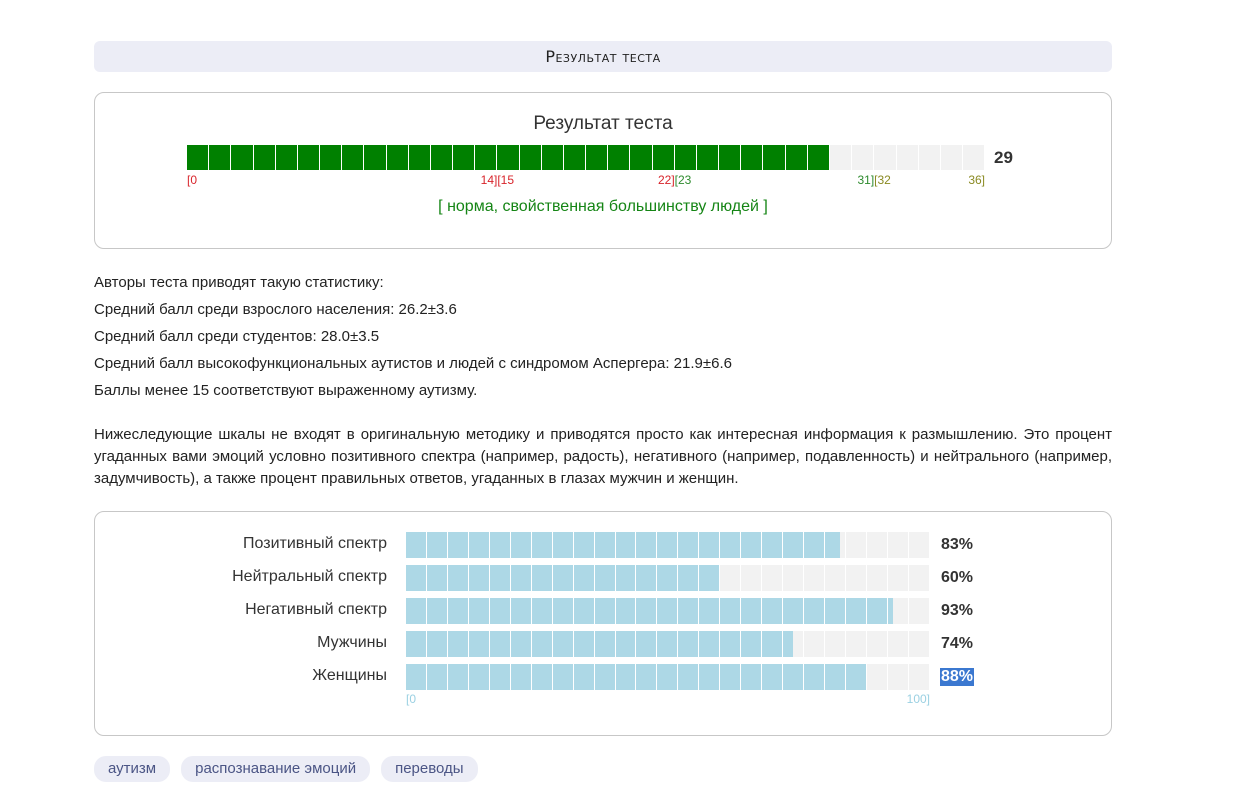 The width and height of the screenshot is (1258, 788). Describe the element at coordinates (352, 642) in the screenshot. I see `scale-label: Мужчины` at that location.